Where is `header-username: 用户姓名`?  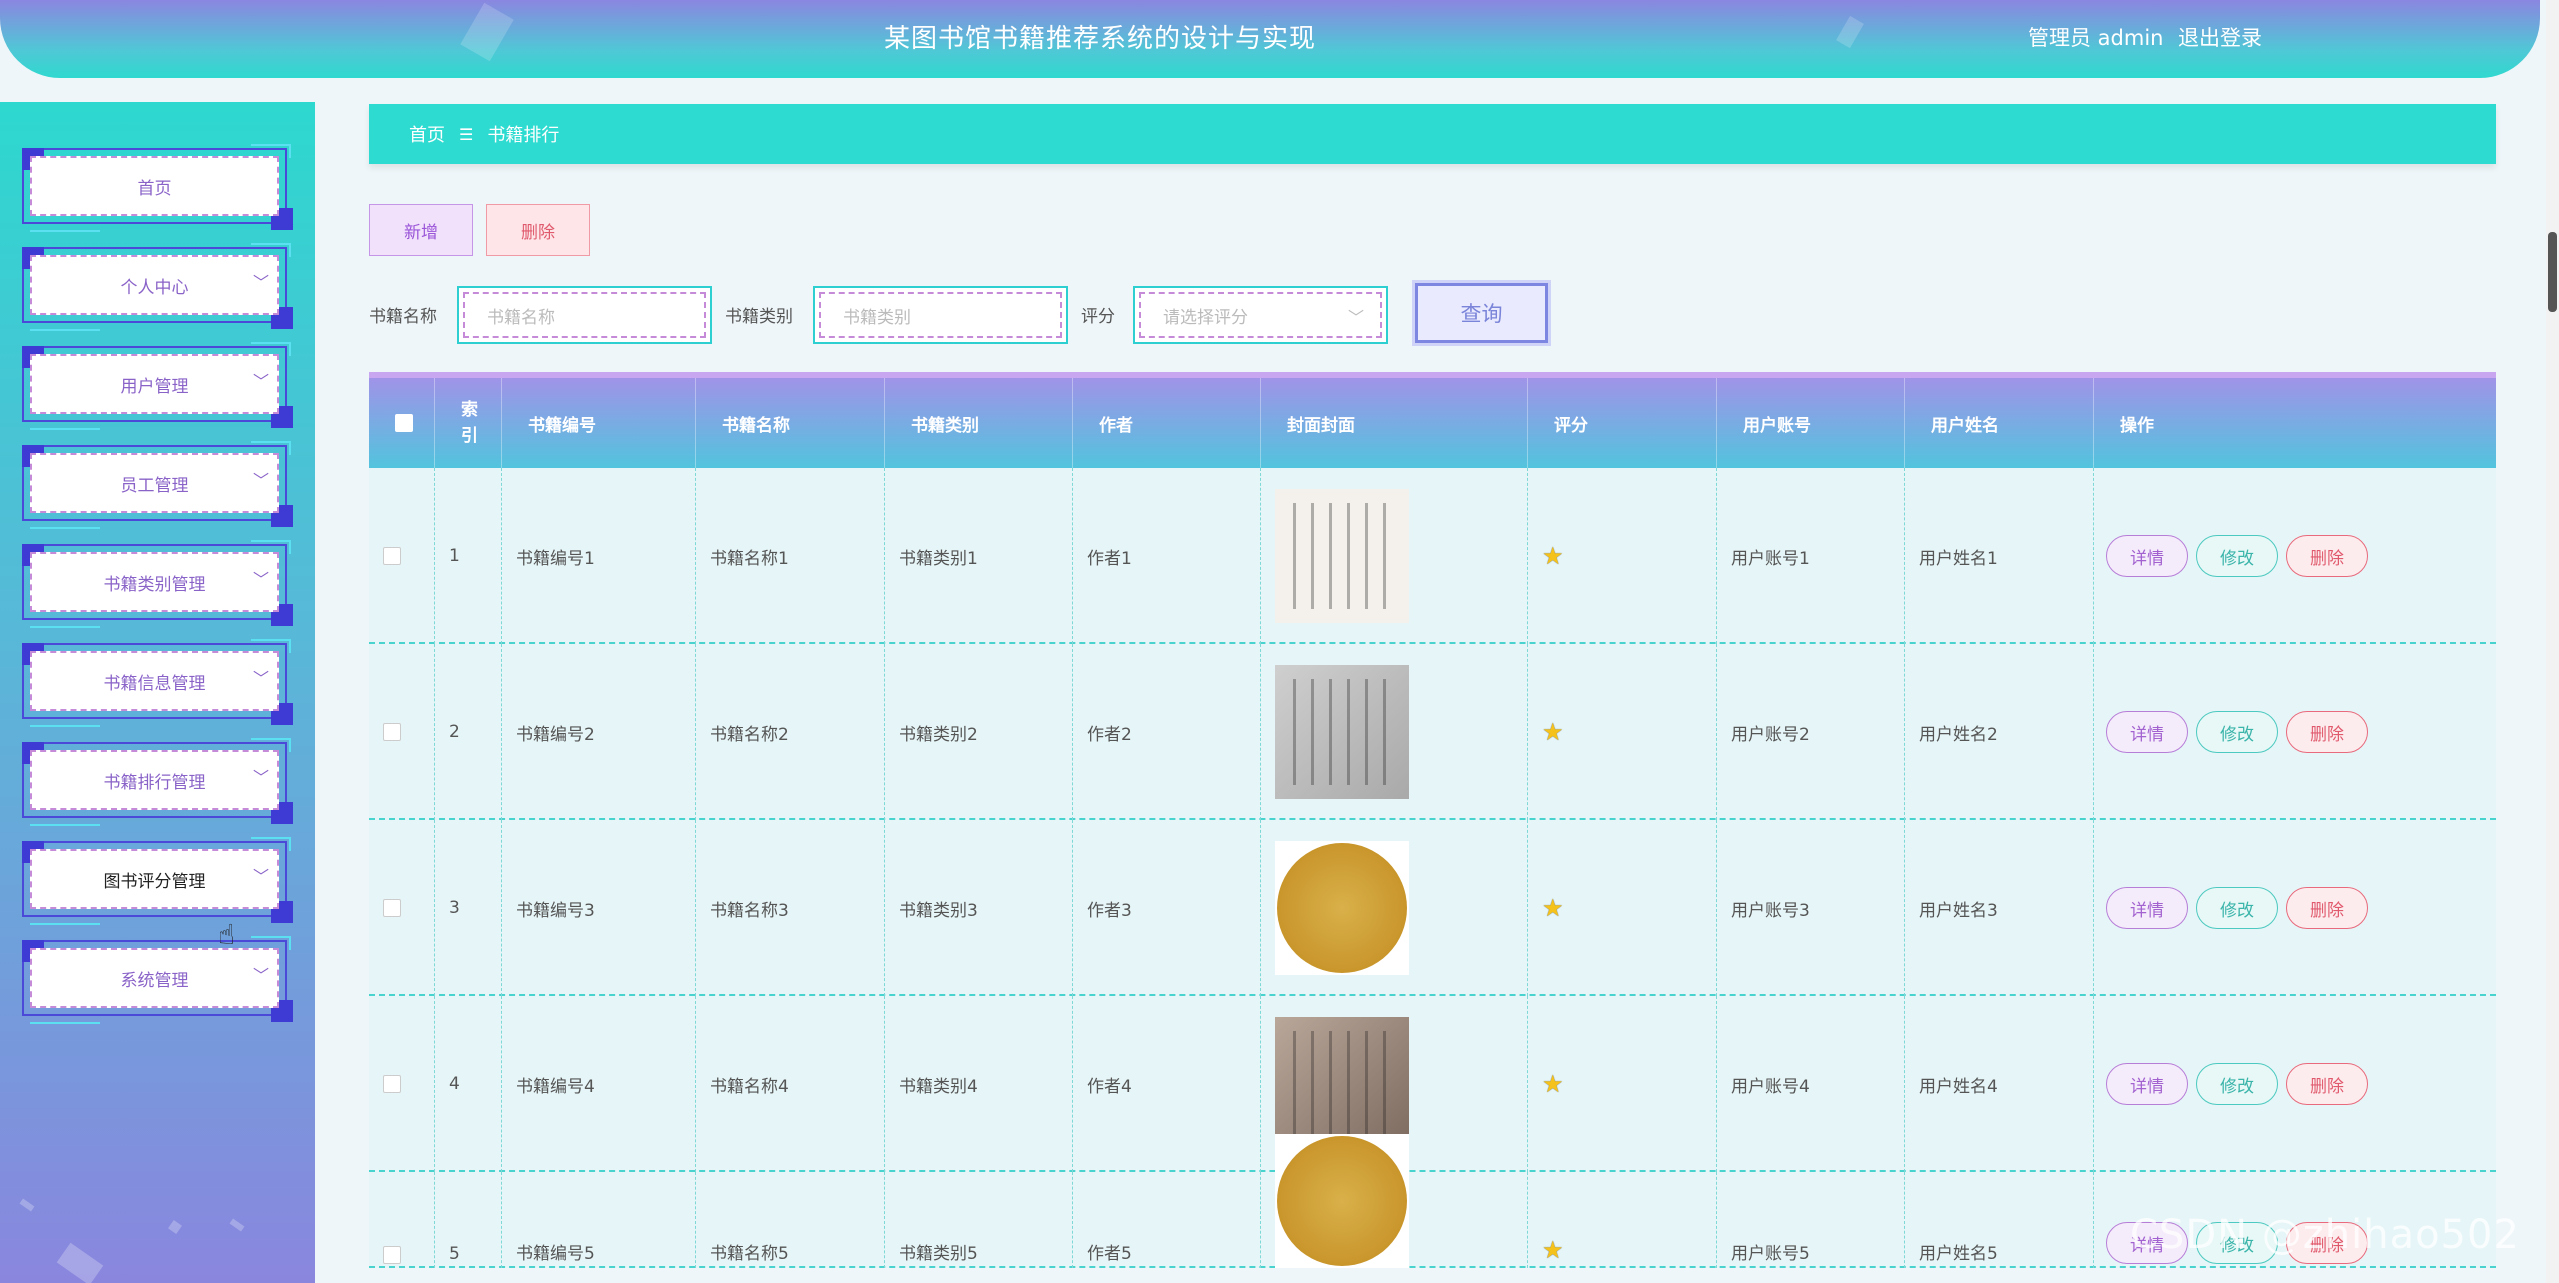 header-username: 用户姓名 is located at coordinates (1999, 423).